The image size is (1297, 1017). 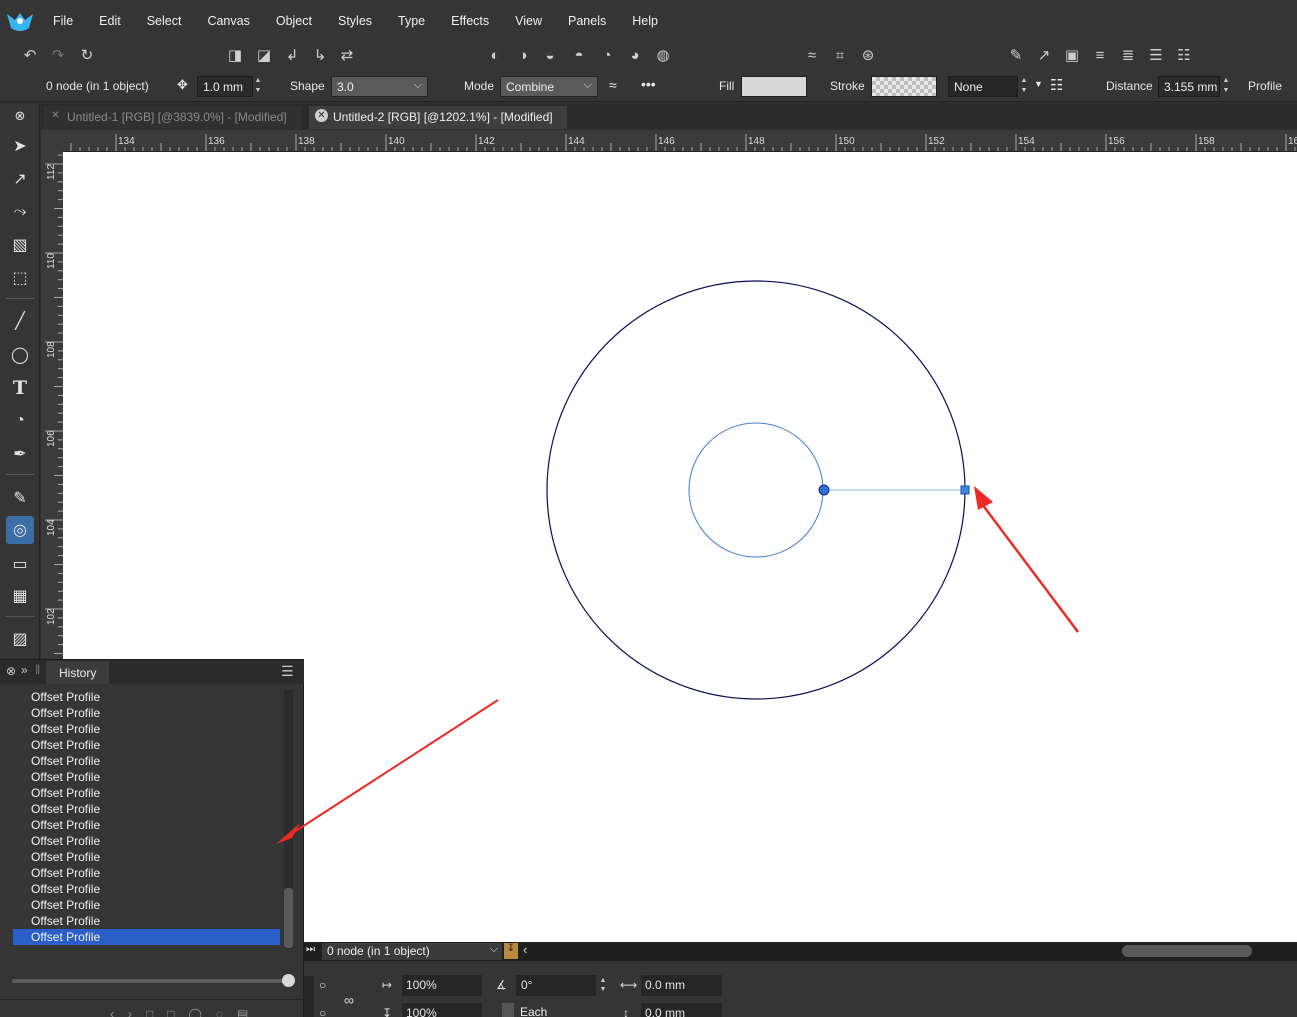 What do you see at coordinates (470, 21) in the screenshot?
I see `menu-effects: Effects` at bounding box center [470, 21].